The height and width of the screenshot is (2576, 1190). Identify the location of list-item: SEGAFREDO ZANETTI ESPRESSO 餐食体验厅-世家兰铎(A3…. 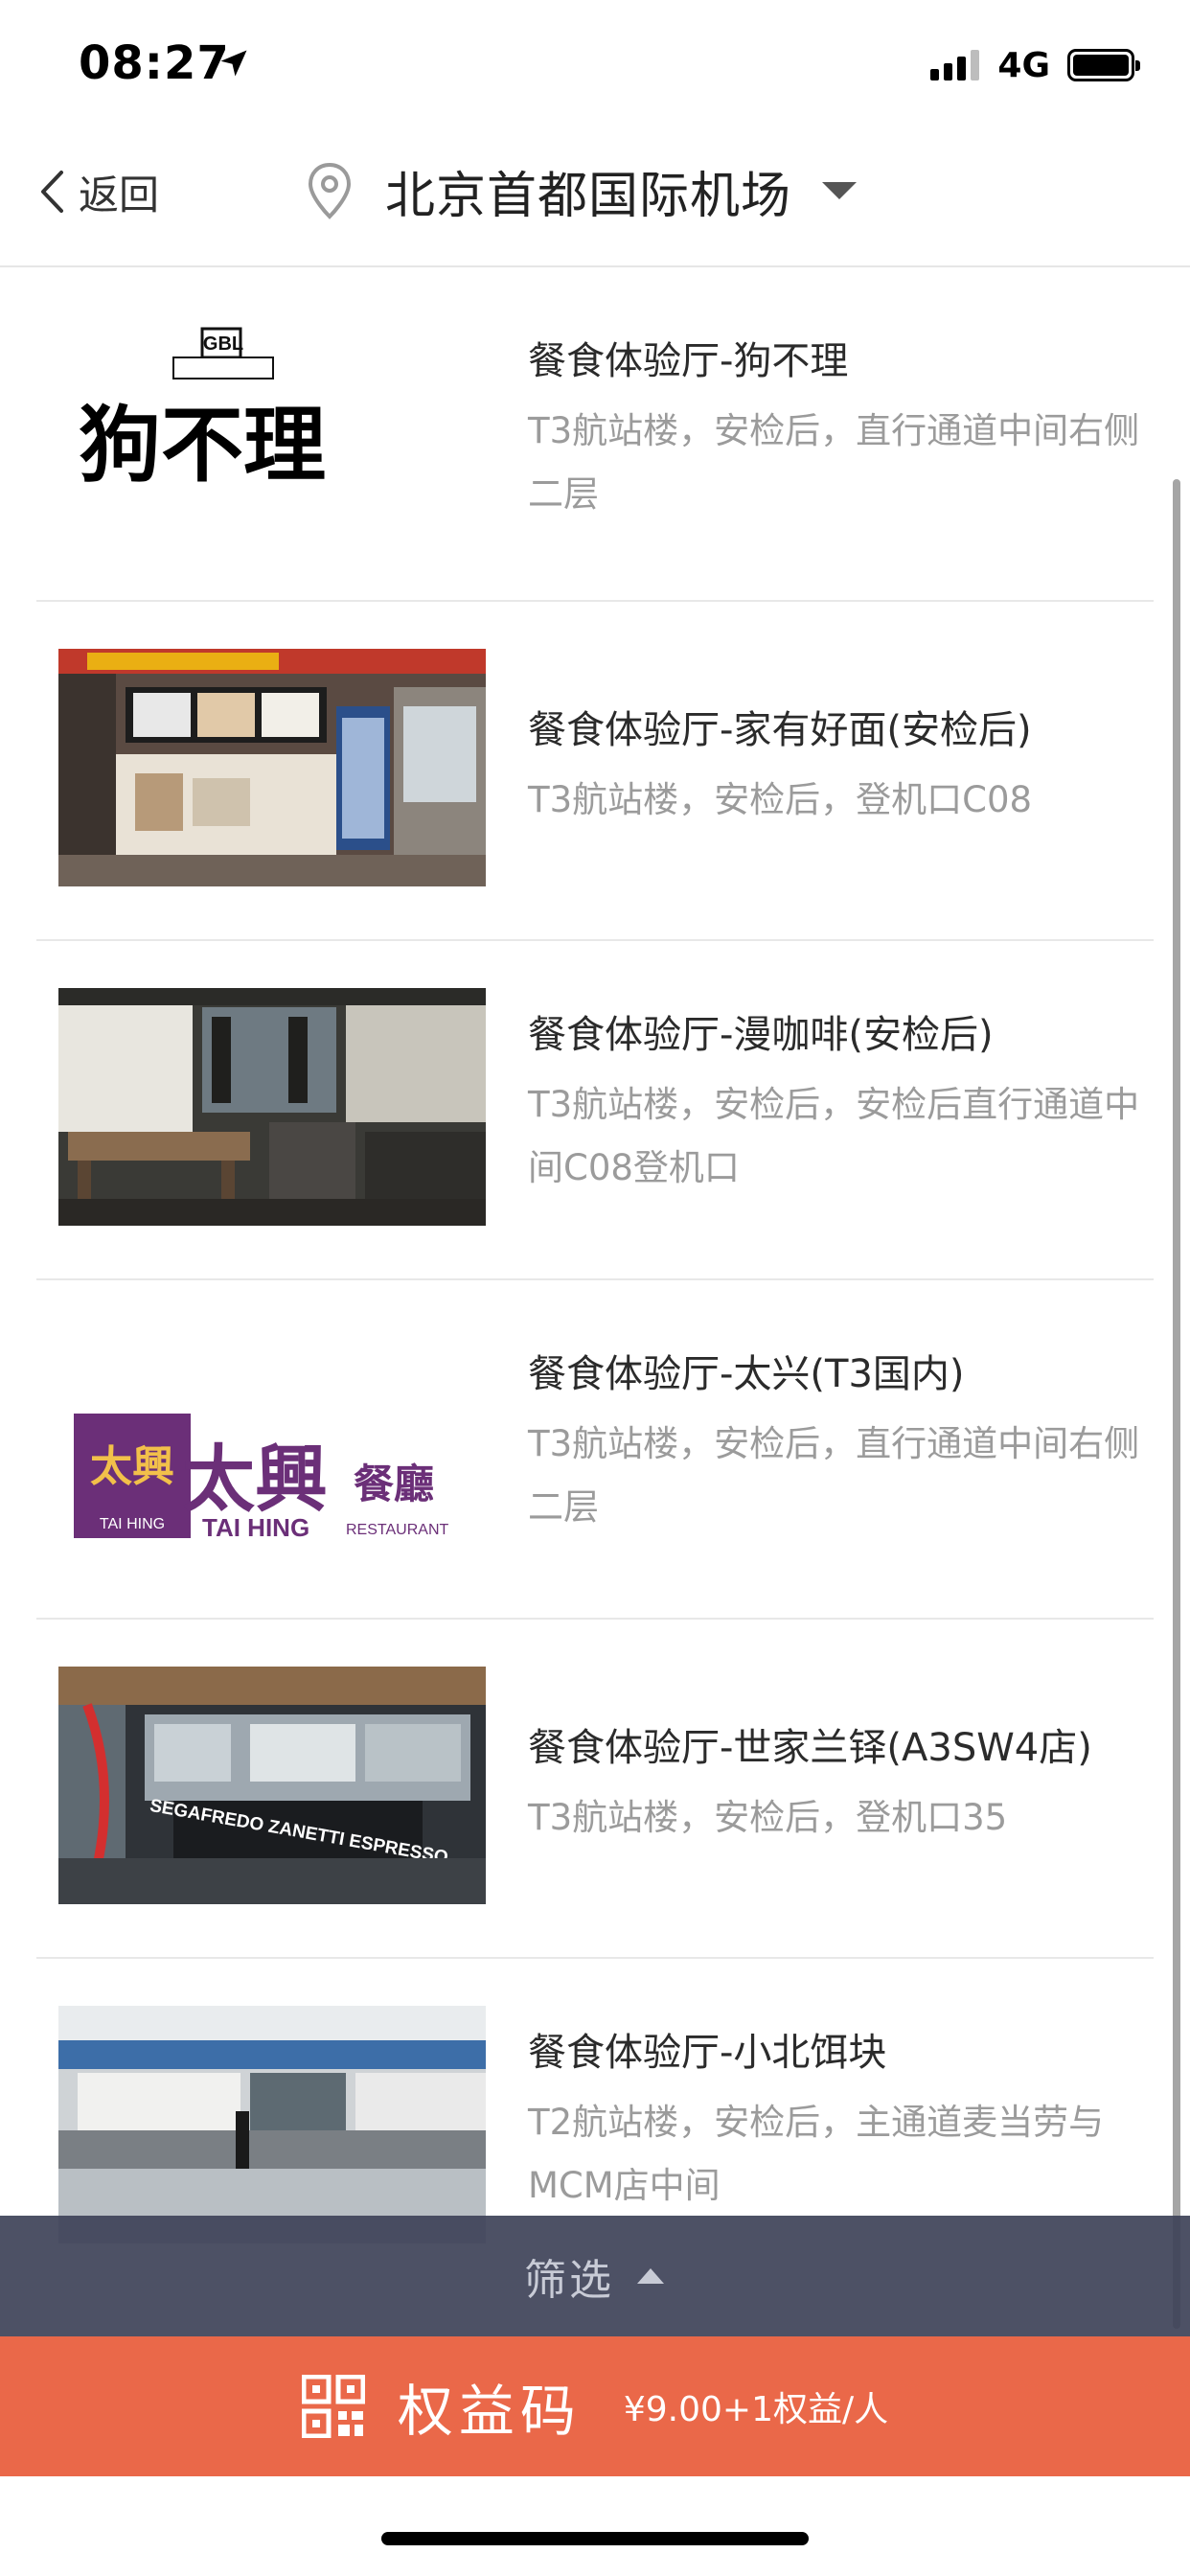
(595, 1789).